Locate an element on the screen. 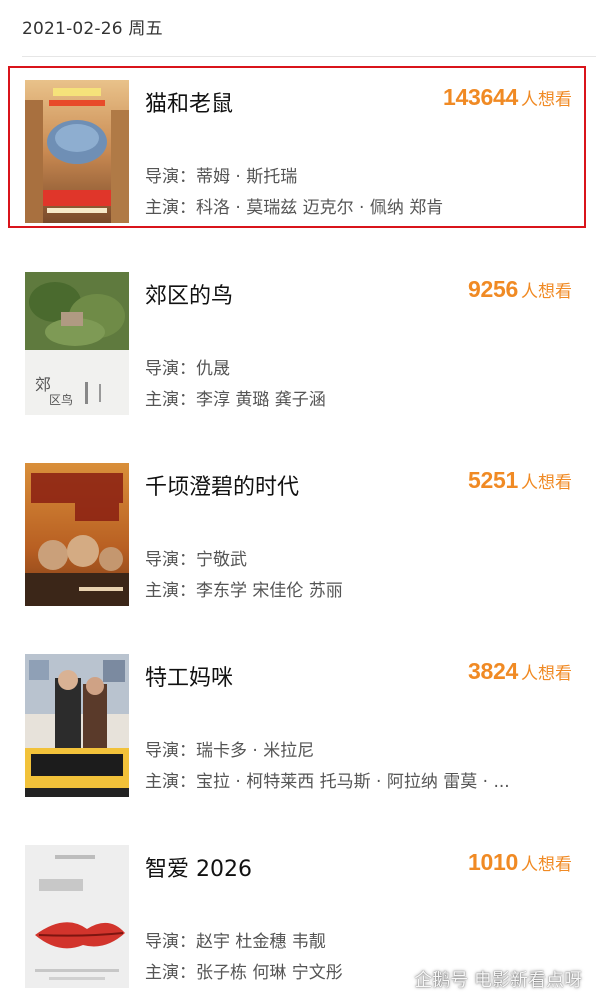  watermark: 企鹅号 电影新看点呀 is located at coordinates (485, 979).